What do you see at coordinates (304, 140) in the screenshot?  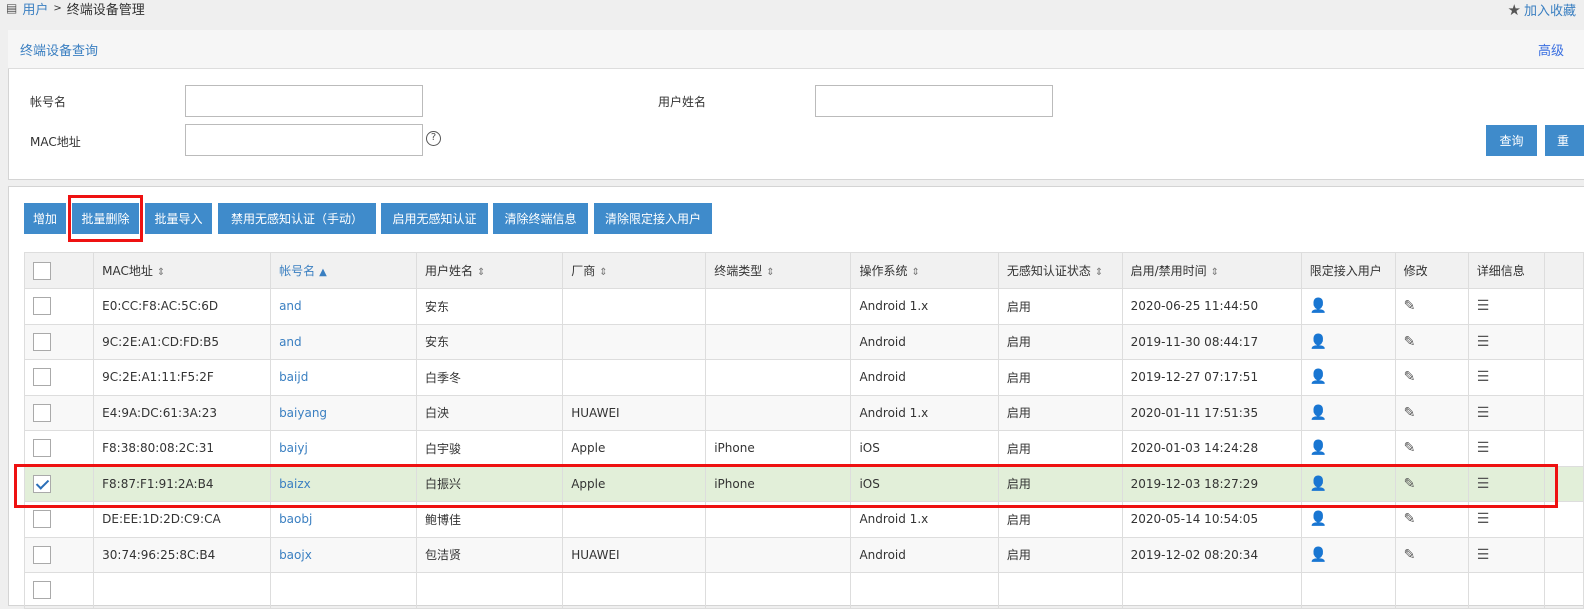 I see `mac-input` at bounding box center [304, 140].